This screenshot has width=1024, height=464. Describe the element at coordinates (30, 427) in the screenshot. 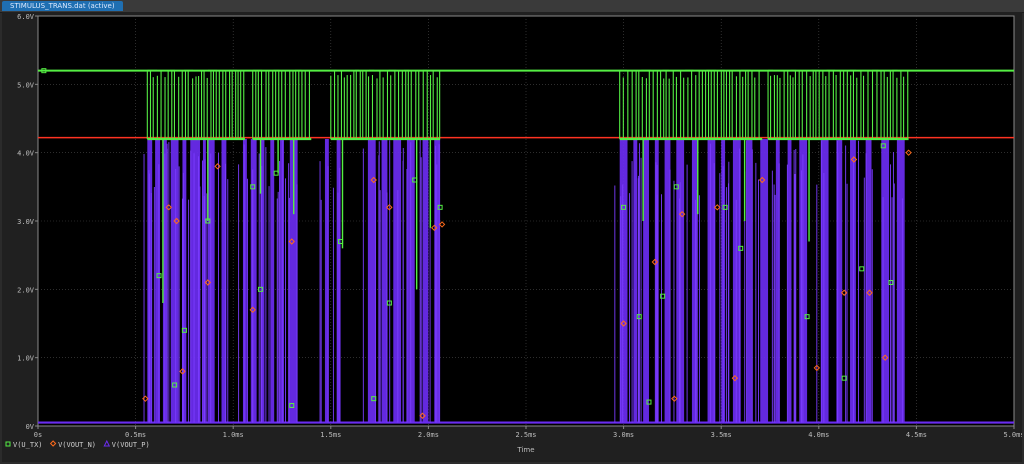

I see `y-tick-label: 0V` at that location.